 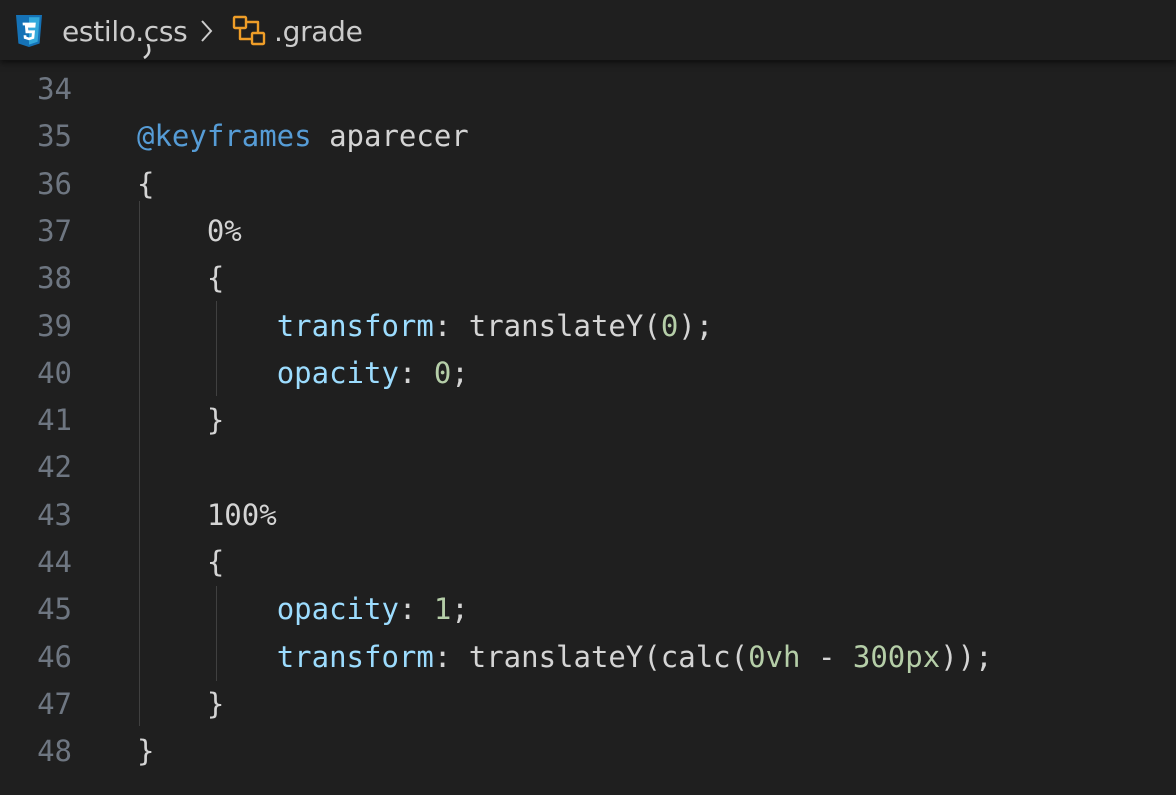 I want to click on code-token: aparecer, so click(x=390, y=136).